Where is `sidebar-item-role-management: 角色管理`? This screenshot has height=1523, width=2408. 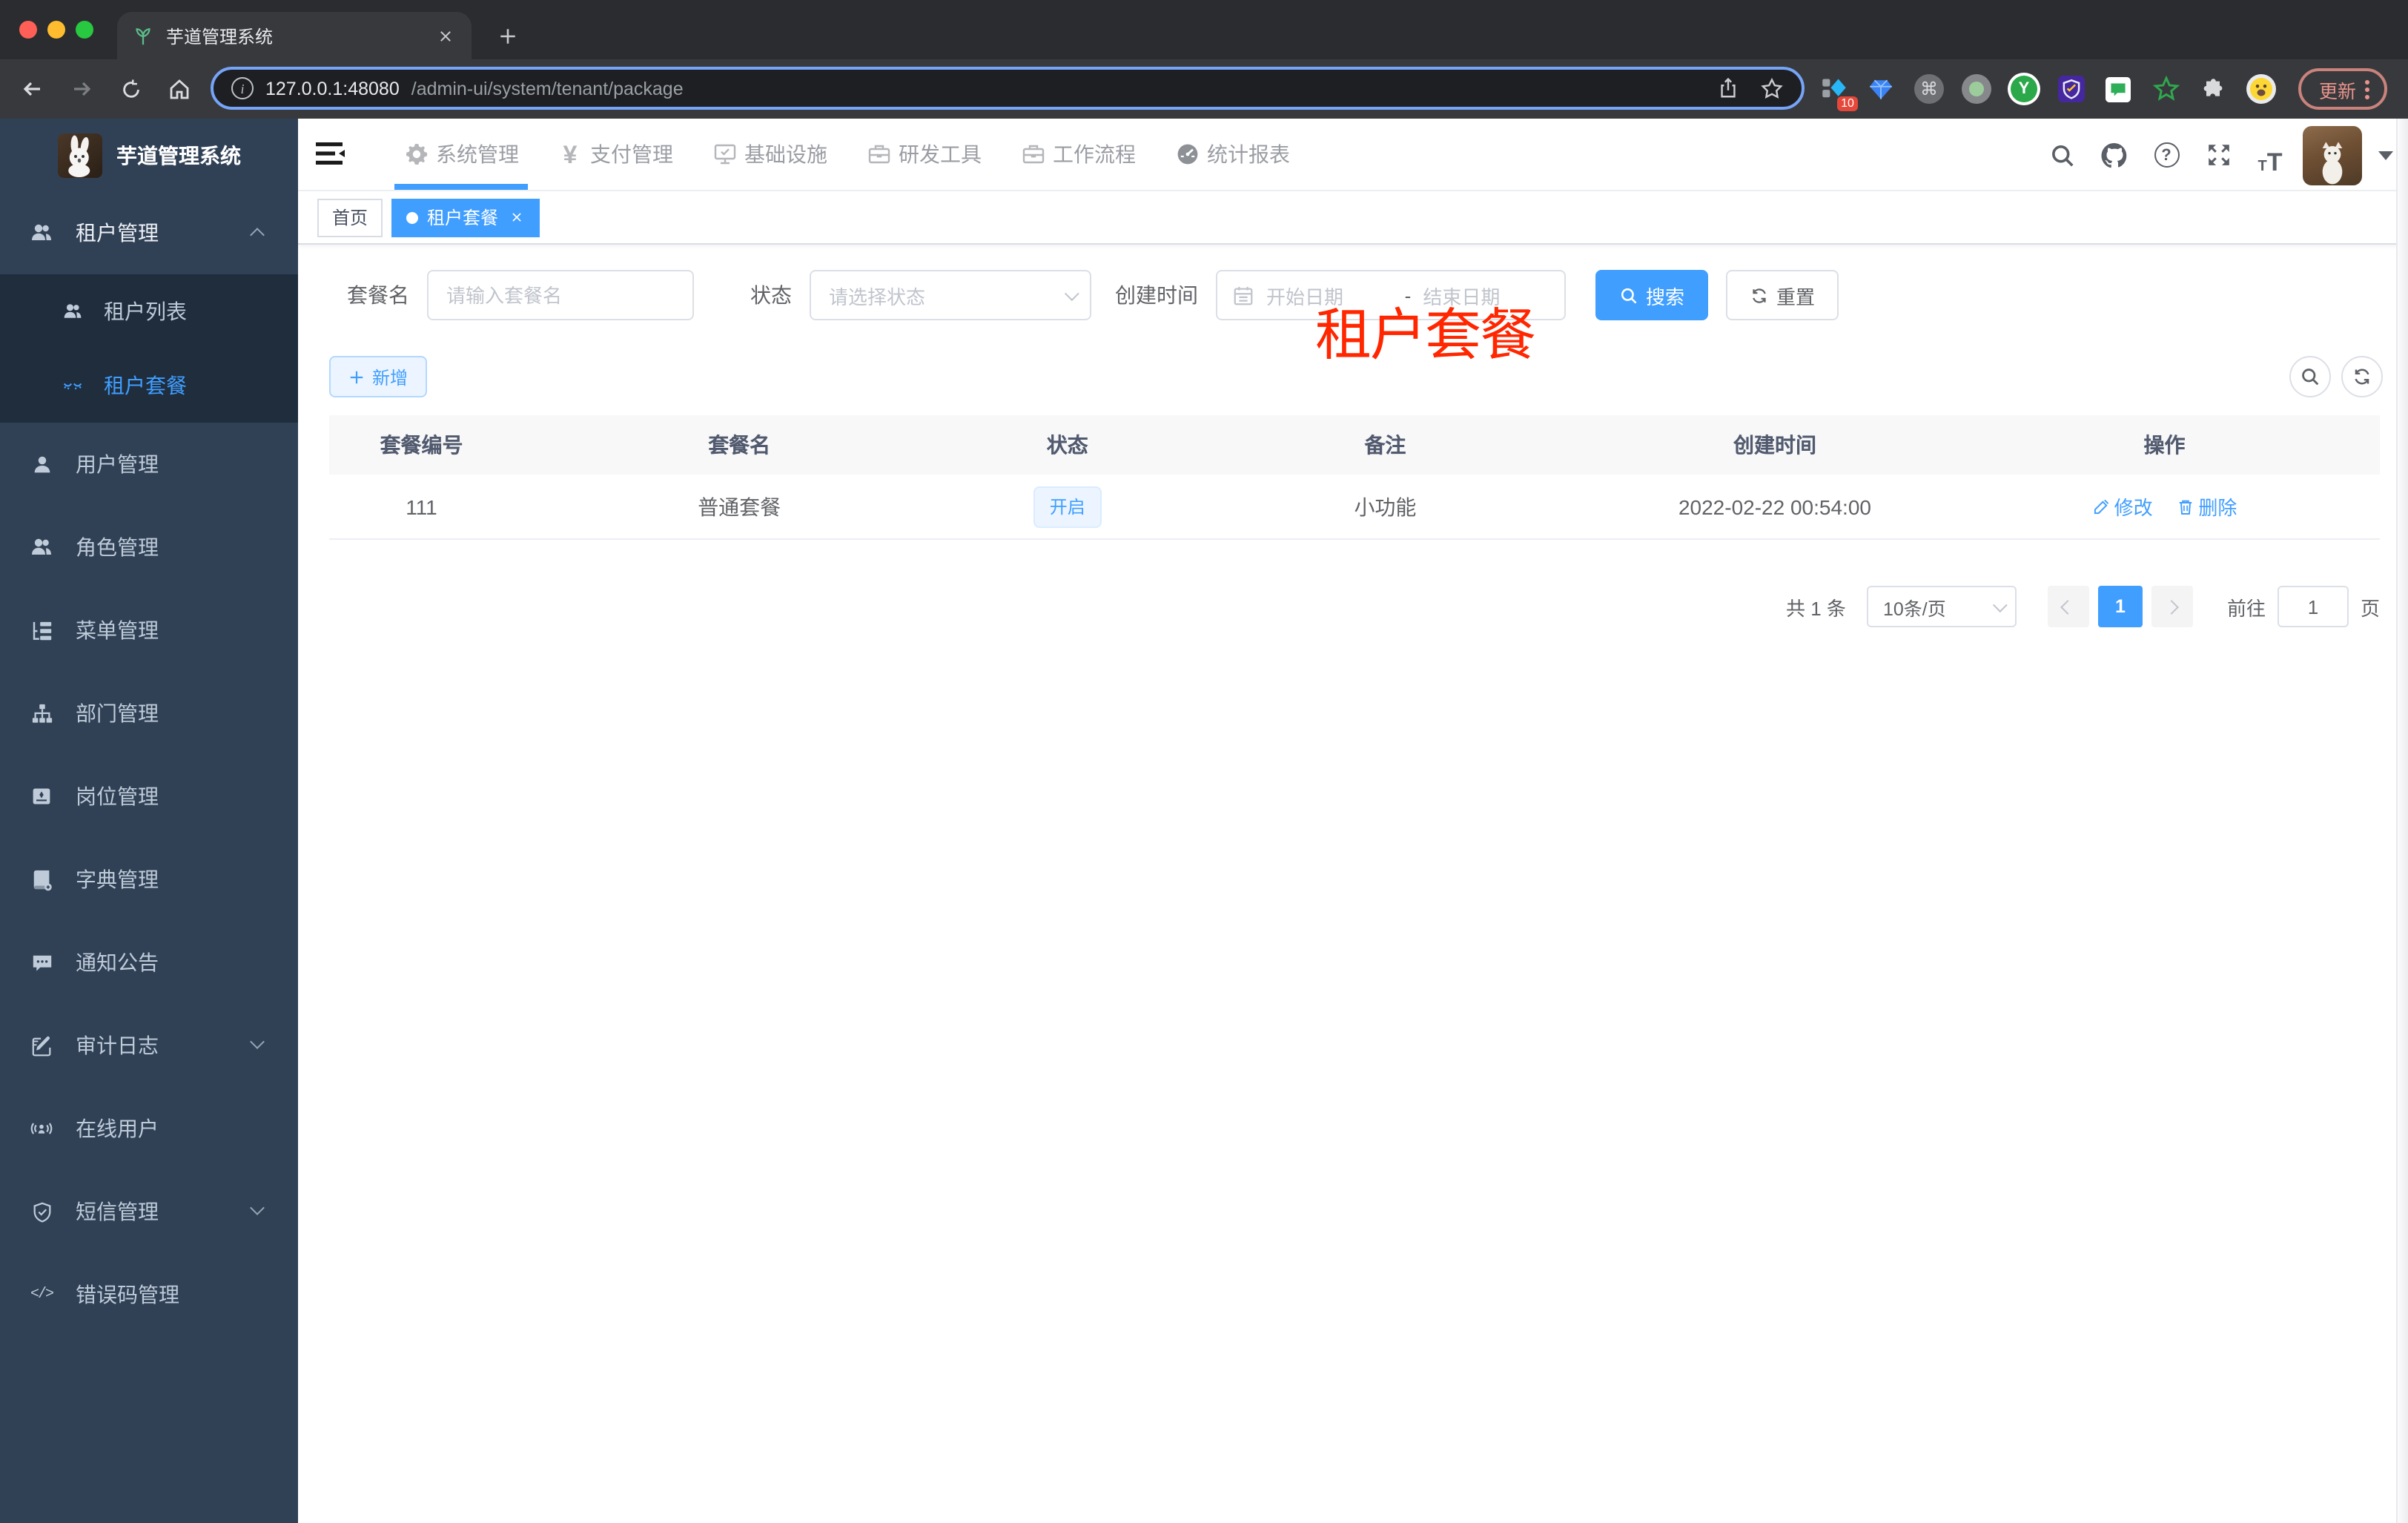 sidebar-item-role-management: 角色管理 is located at coordinates (149, 547).